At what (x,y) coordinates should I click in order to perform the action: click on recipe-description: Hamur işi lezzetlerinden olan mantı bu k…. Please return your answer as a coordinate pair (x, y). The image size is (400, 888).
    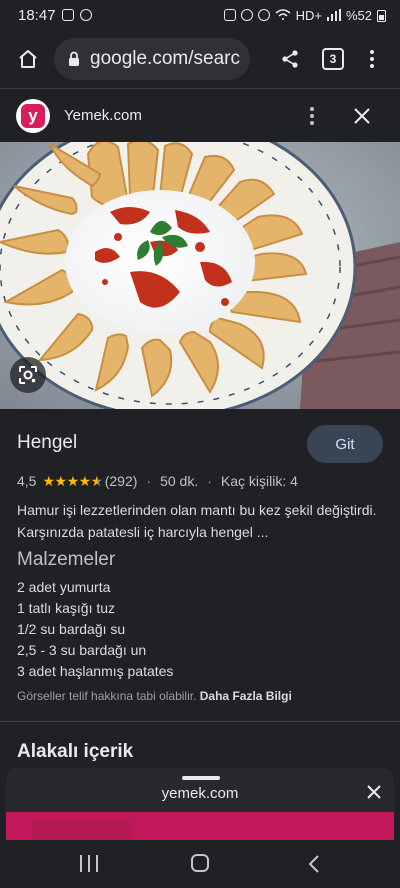
    Looking at the image, I should click on (197, 521).